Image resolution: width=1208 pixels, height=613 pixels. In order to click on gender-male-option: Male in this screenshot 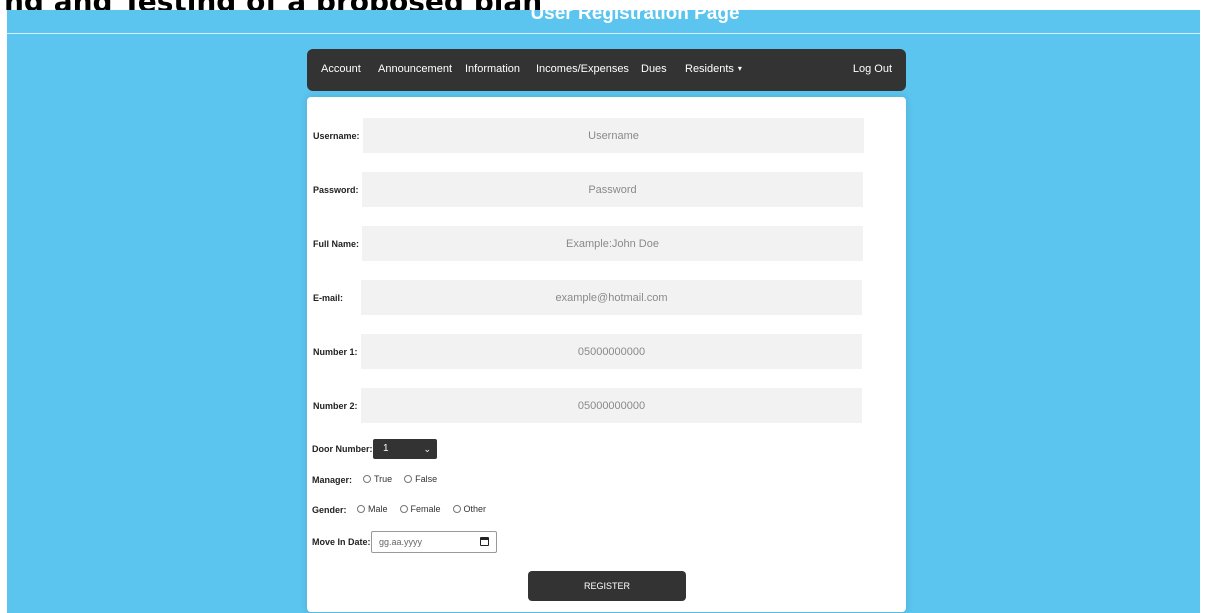, I will do `click(372, 509)`.